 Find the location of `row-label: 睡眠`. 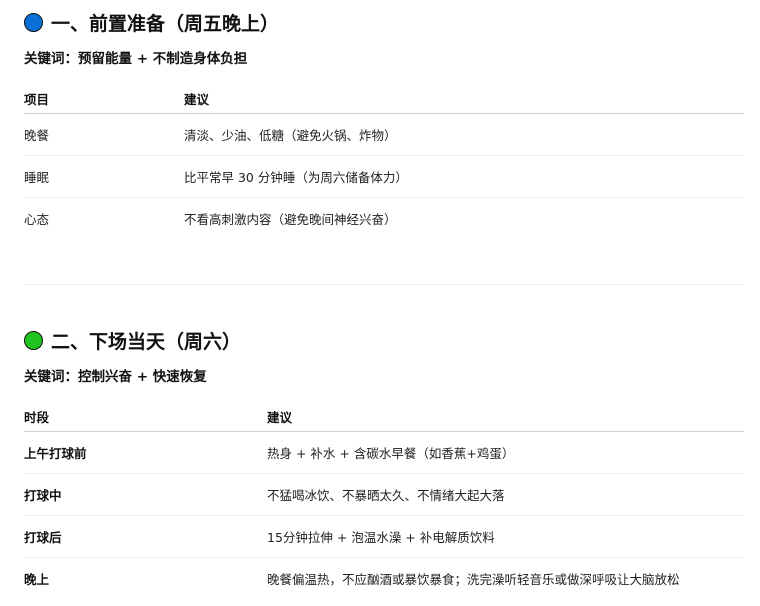

row-label: 睡眠 is located at coordinates (104, 176).